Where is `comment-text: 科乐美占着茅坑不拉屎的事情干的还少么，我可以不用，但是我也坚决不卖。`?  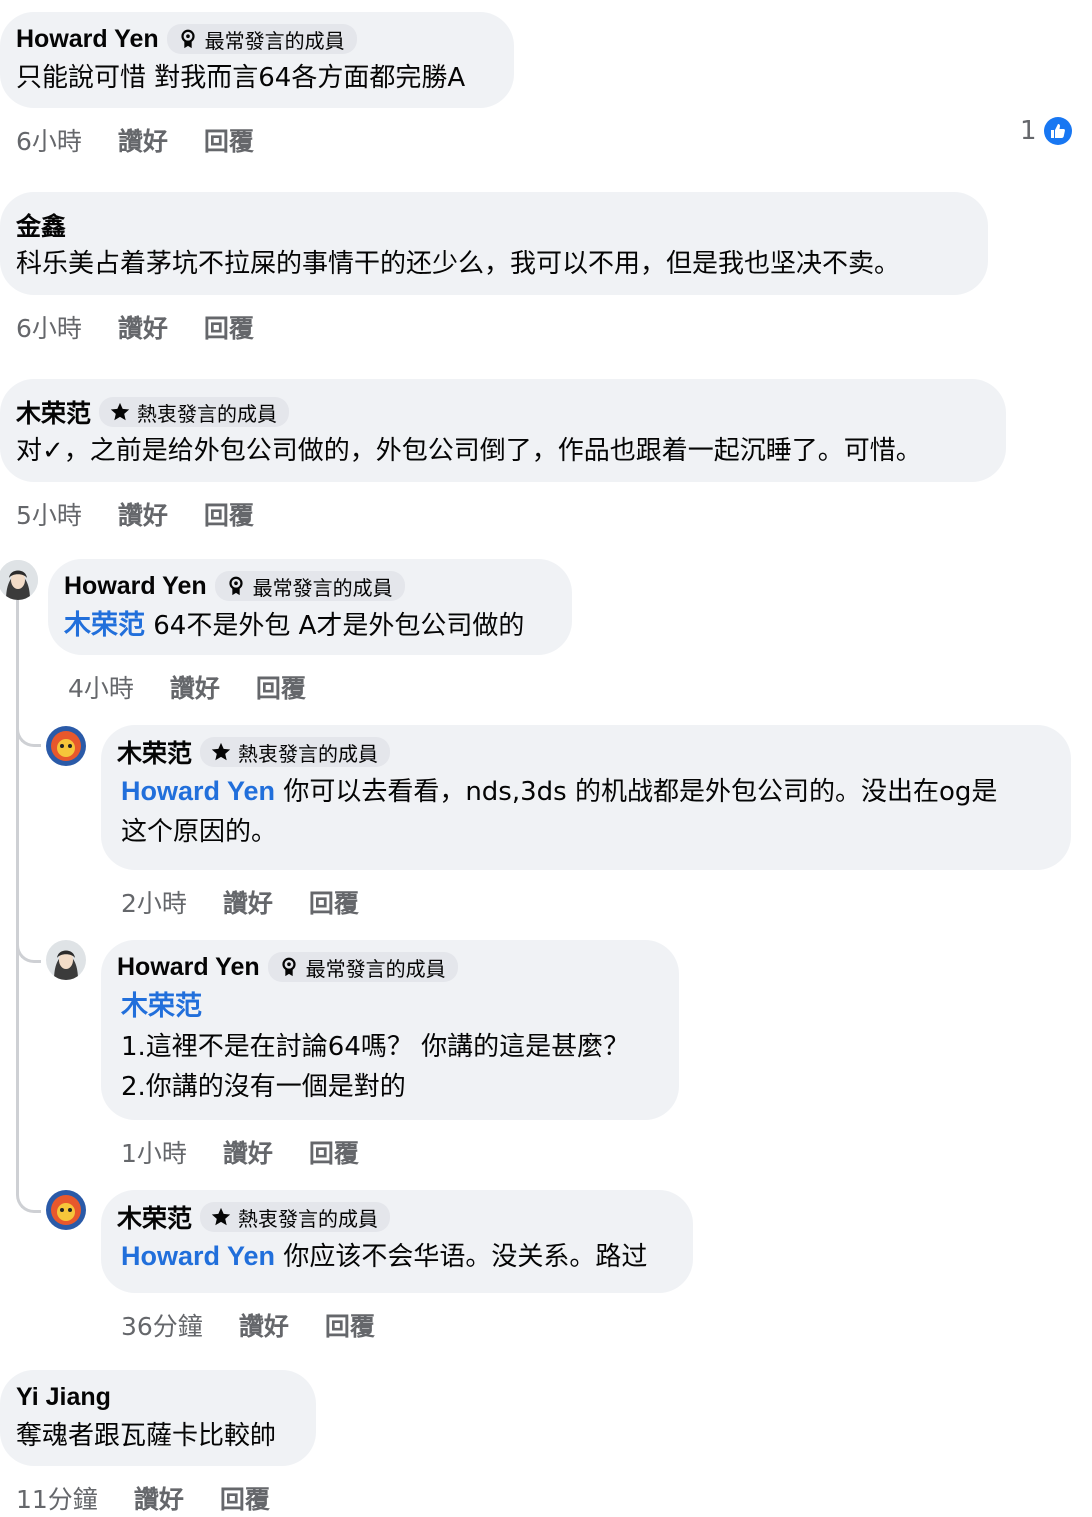
comment-text: 科乐美占着茅坑不拉屎的事情干的还少么，我可以不用，但是我也坚决不卖。 is located at coordinates (458, 264).